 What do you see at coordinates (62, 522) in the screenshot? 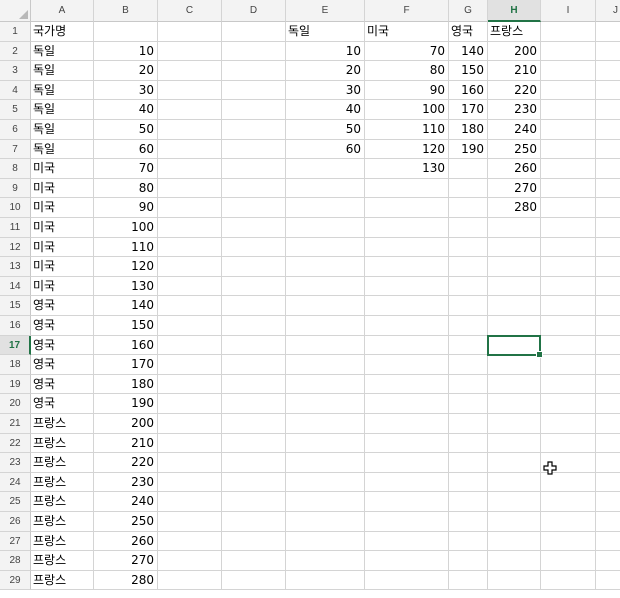
I see `cell-a26: 프랑스` at bounding box center [62, 522].